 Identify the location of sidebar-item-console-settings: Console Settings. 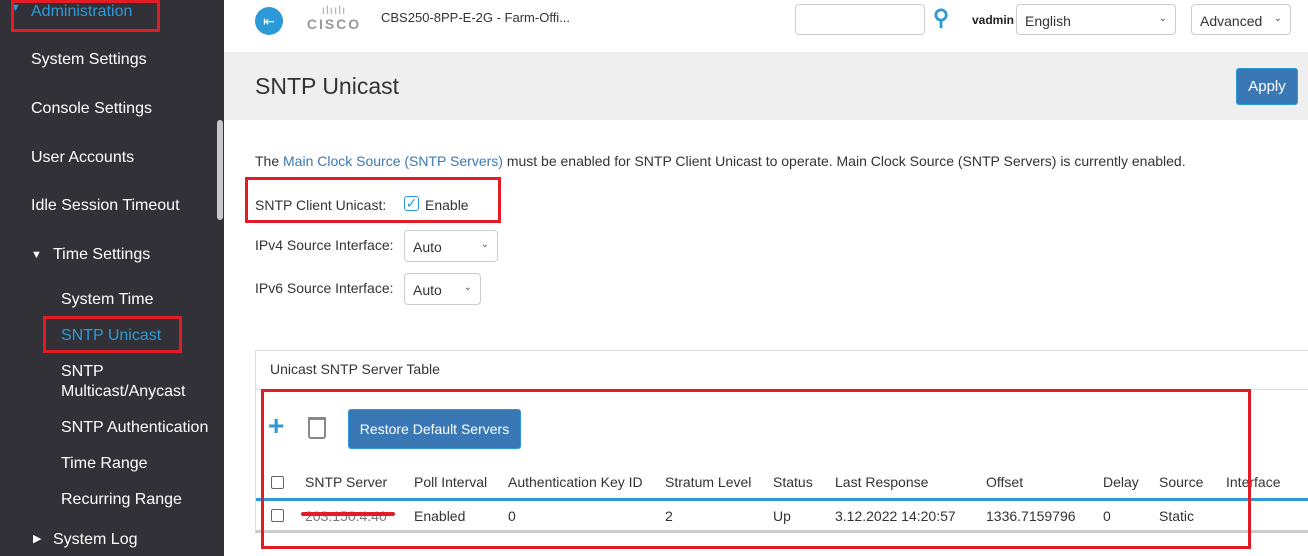
(91, 109).